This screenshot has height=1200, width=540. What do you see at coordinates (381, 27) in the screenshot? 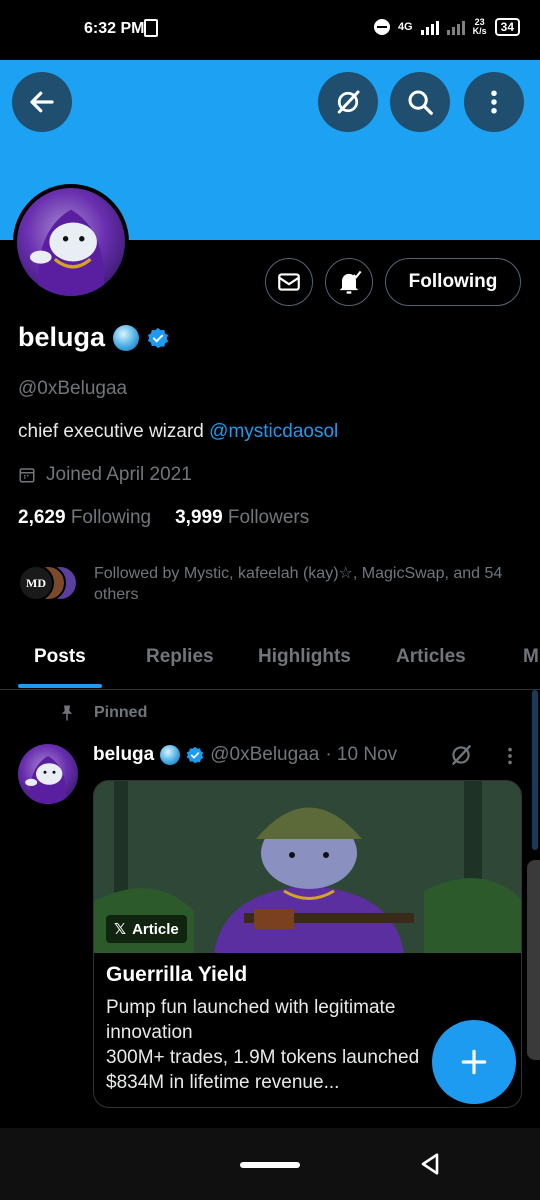
I see `do-not-disturb-icon` at bounding box center [381, 27].